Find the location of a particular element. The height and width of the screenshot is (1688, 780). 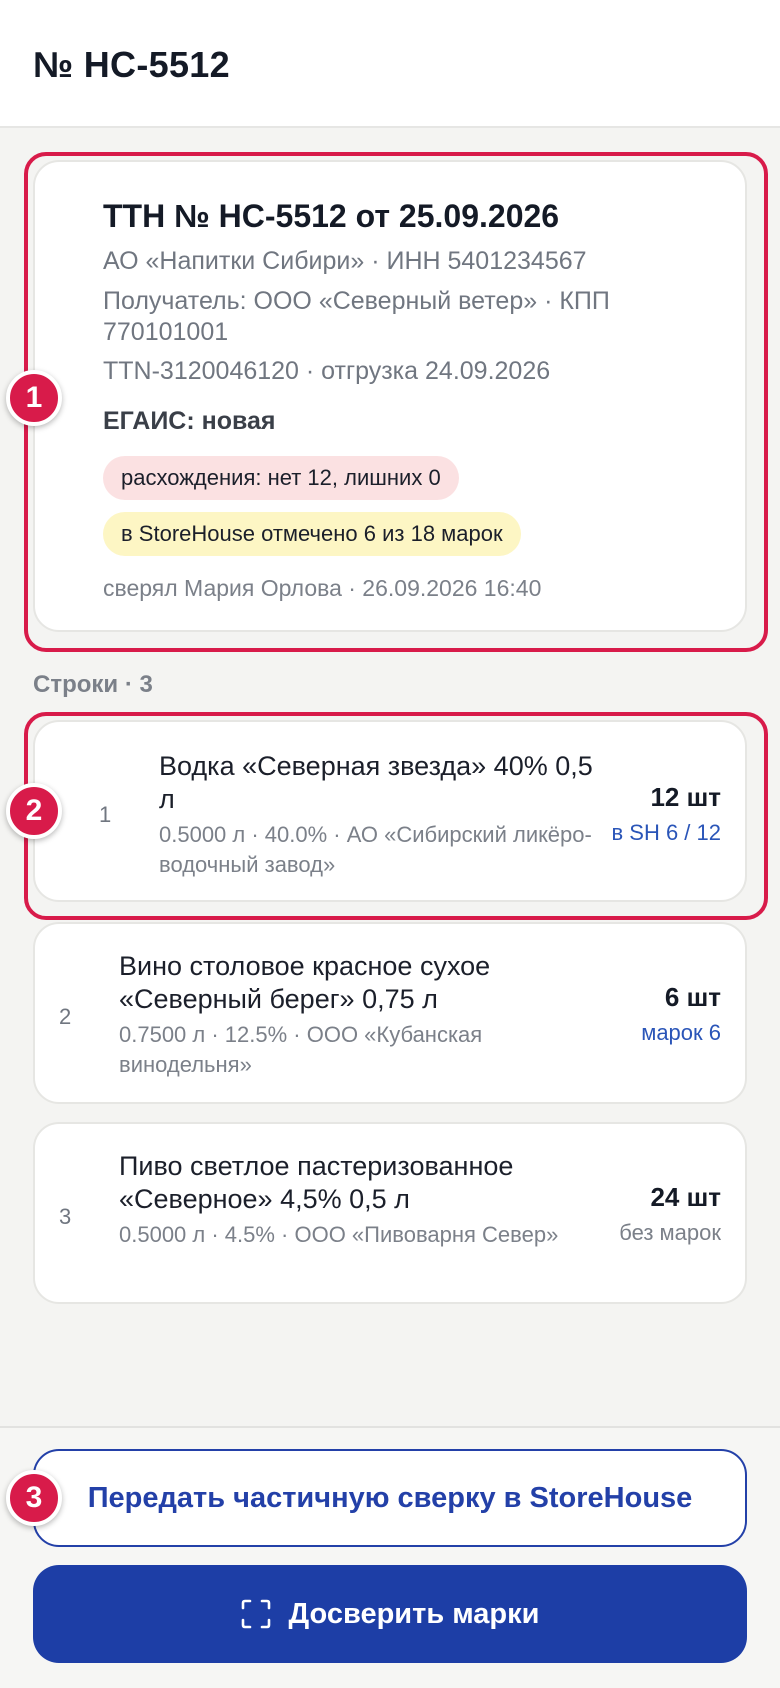

row-marks-status: в SH 6 / 12 is located at coordinates (666, 832).